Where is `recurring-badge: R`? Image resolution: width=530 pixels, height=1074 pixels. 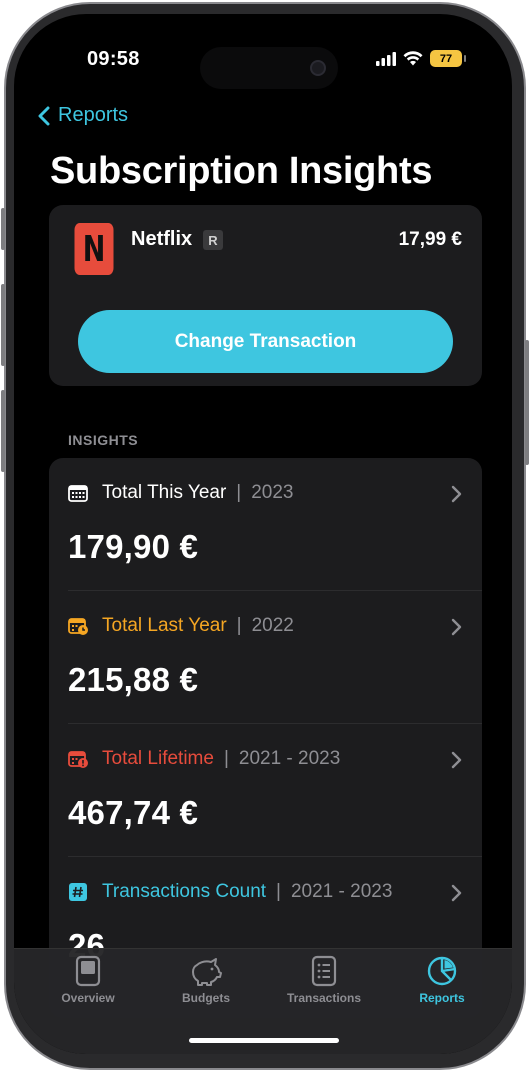
recurring-badge: R is located at coordinates (213, 240).